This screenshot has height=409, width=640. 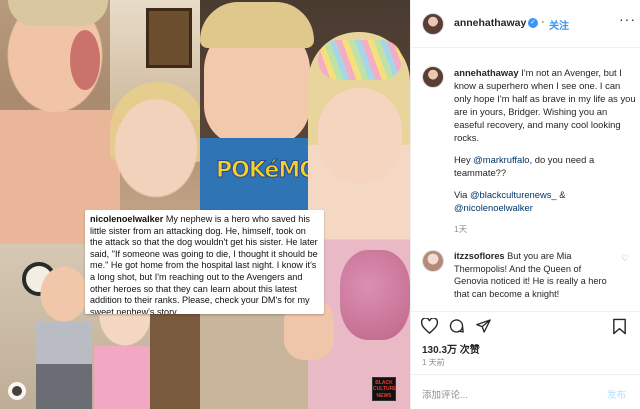 I want to click on caption-text: &, so click(x=561, y=194).